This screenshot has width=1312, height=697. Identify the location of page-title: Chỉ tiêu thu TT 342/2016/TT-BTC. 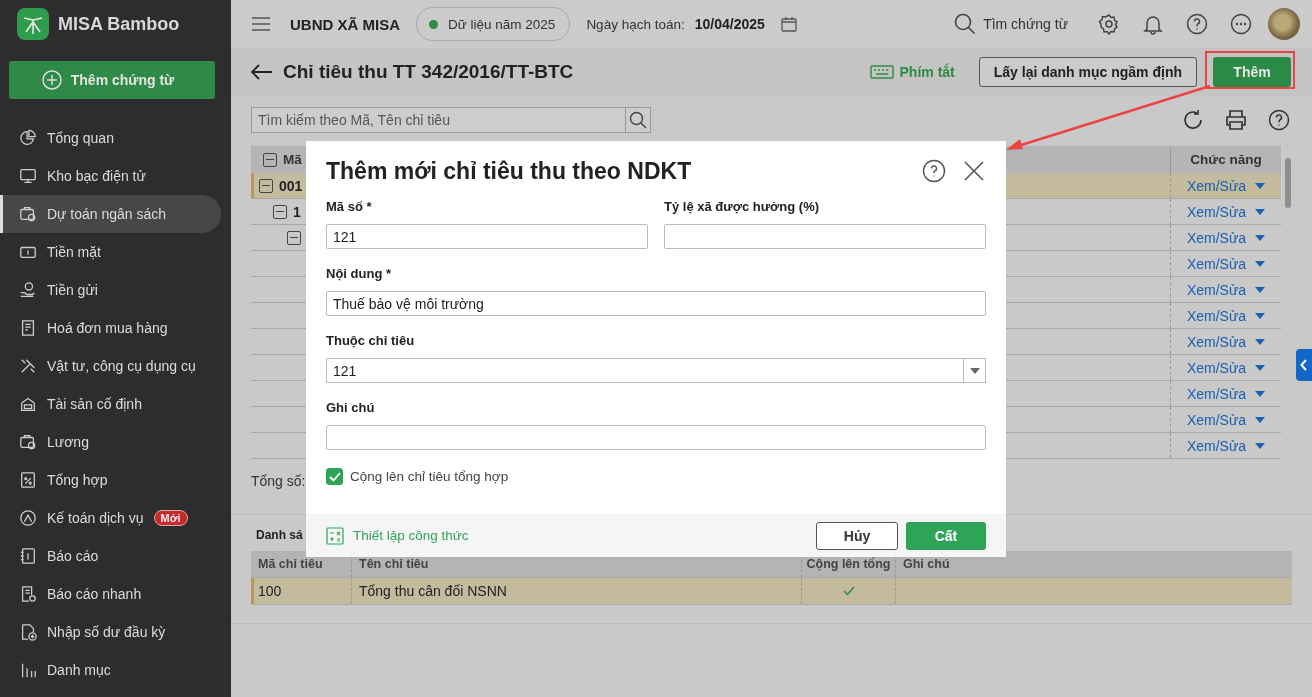
(428, 72).